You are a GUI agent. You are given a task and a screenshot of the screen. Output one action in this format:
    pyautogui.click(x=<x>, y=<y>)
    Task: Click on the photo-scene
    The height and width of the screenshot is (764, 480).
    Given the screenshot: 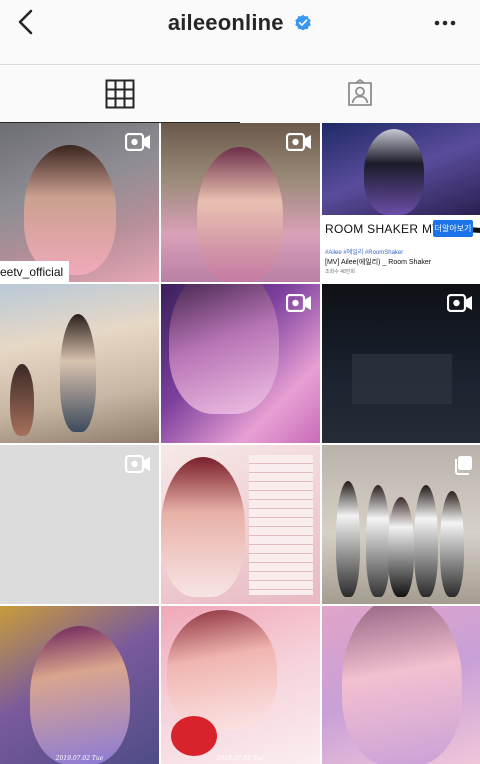 What is the action you would take?
    pyautogui.click(x=402, y=379)
    